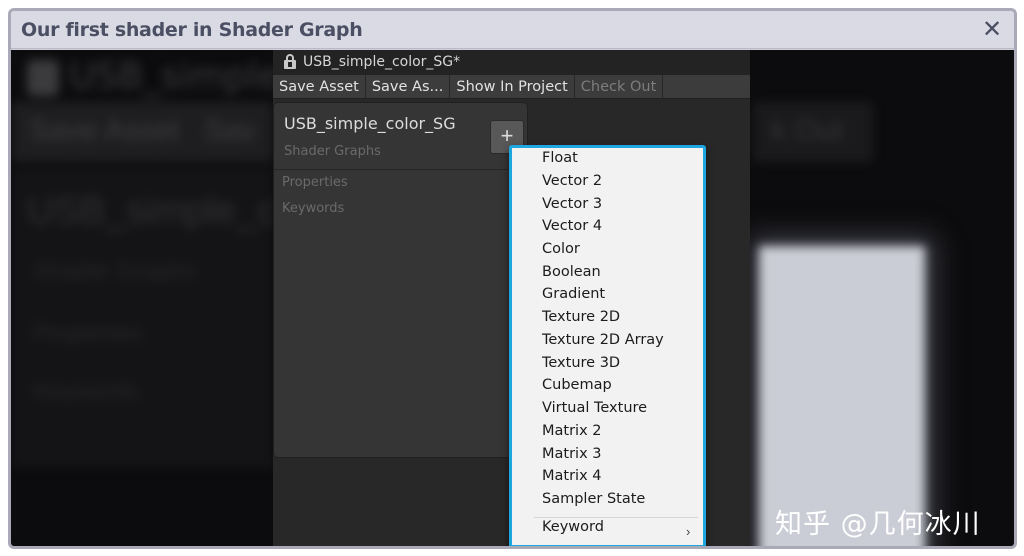  Describe the element at coordinates (512, 30) in the screenshot. I see `dialog-titlebar: Our first shader in Shader Graph ✕` at that location.